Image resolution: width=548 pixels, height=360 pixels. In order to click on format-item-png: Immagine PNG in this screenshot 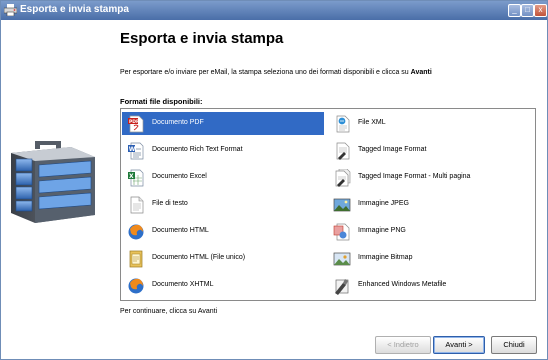, I will do `click(429, 231)`.